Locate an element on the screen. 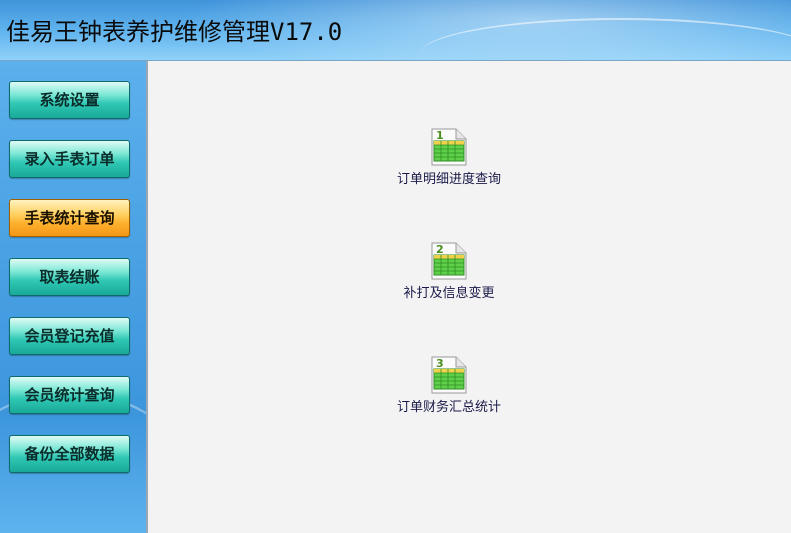  function-label: 订单明细进度查询 is located at coordinates (448, 179).